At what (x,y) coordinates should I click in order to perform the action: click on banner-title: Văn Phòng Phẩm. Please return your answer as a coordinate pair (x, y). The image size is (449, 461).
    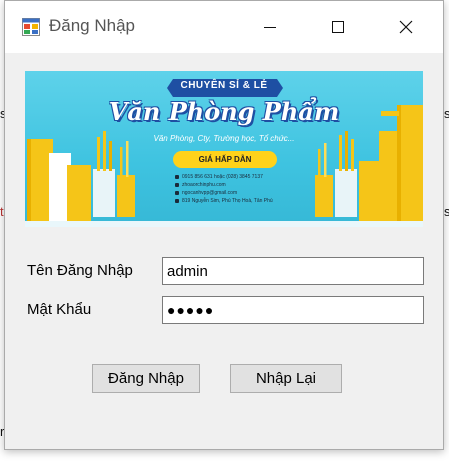
    Looking at the image, I should click on (224, 111).